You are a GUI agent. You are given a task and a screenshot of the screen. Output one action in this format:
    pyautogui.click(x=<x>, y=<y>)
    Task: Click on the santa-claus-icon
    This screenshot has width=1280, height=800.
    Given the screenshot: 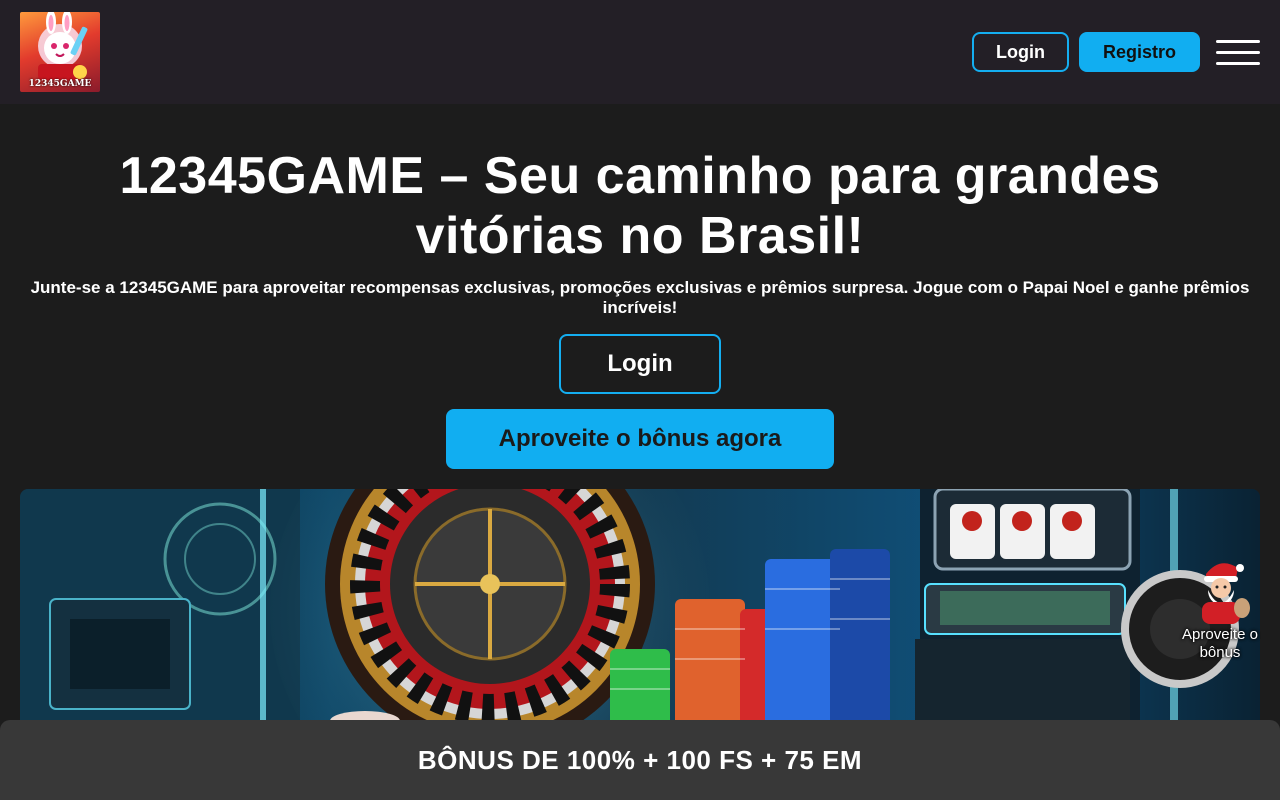 What is the action you would take?
    pyautogui.click(x=1226, y=593)
    